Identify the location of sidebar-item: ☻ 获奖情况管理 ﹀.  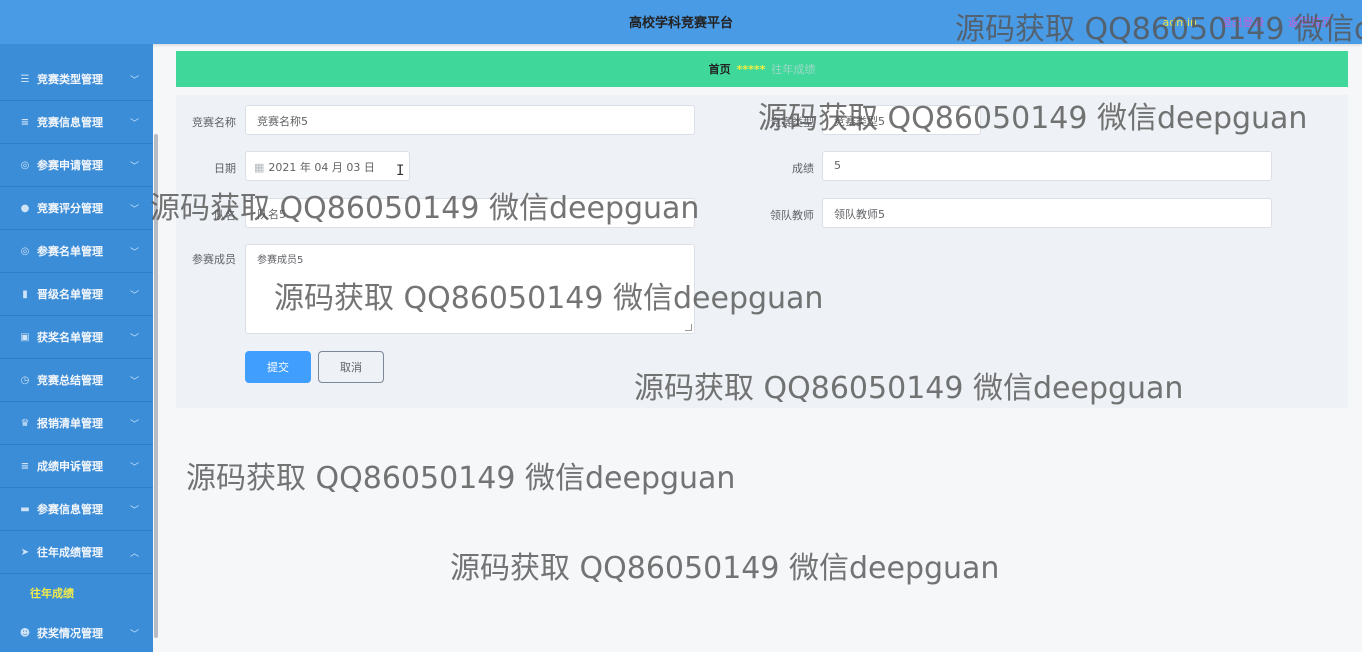
(76, 632).